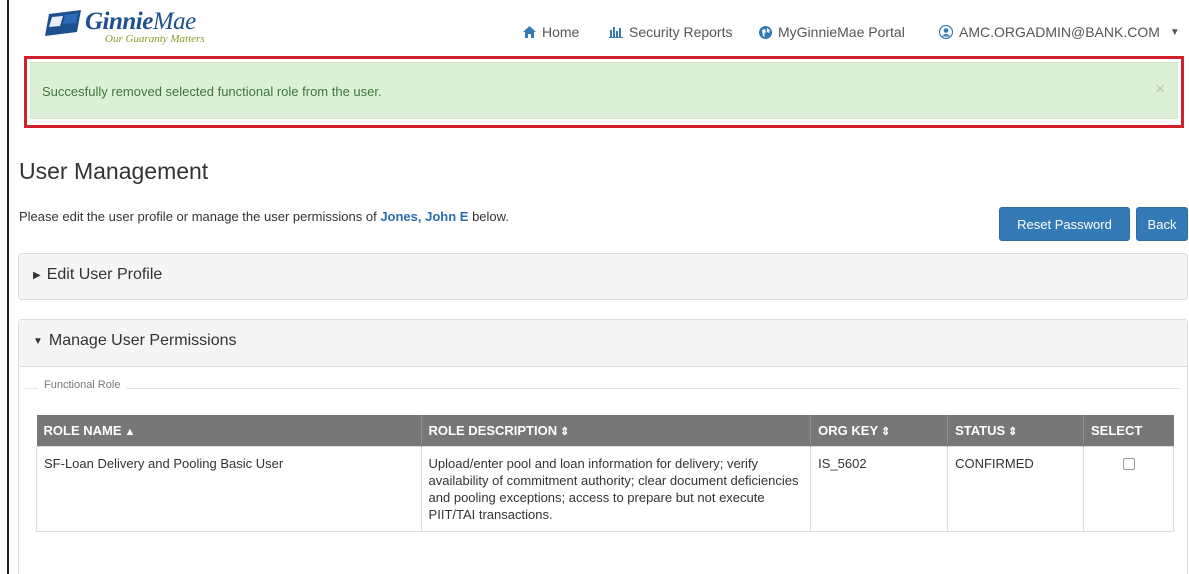 This screenshot has height=574, width=1189. I want to click on bar-chart-icon, so click(616, 32).